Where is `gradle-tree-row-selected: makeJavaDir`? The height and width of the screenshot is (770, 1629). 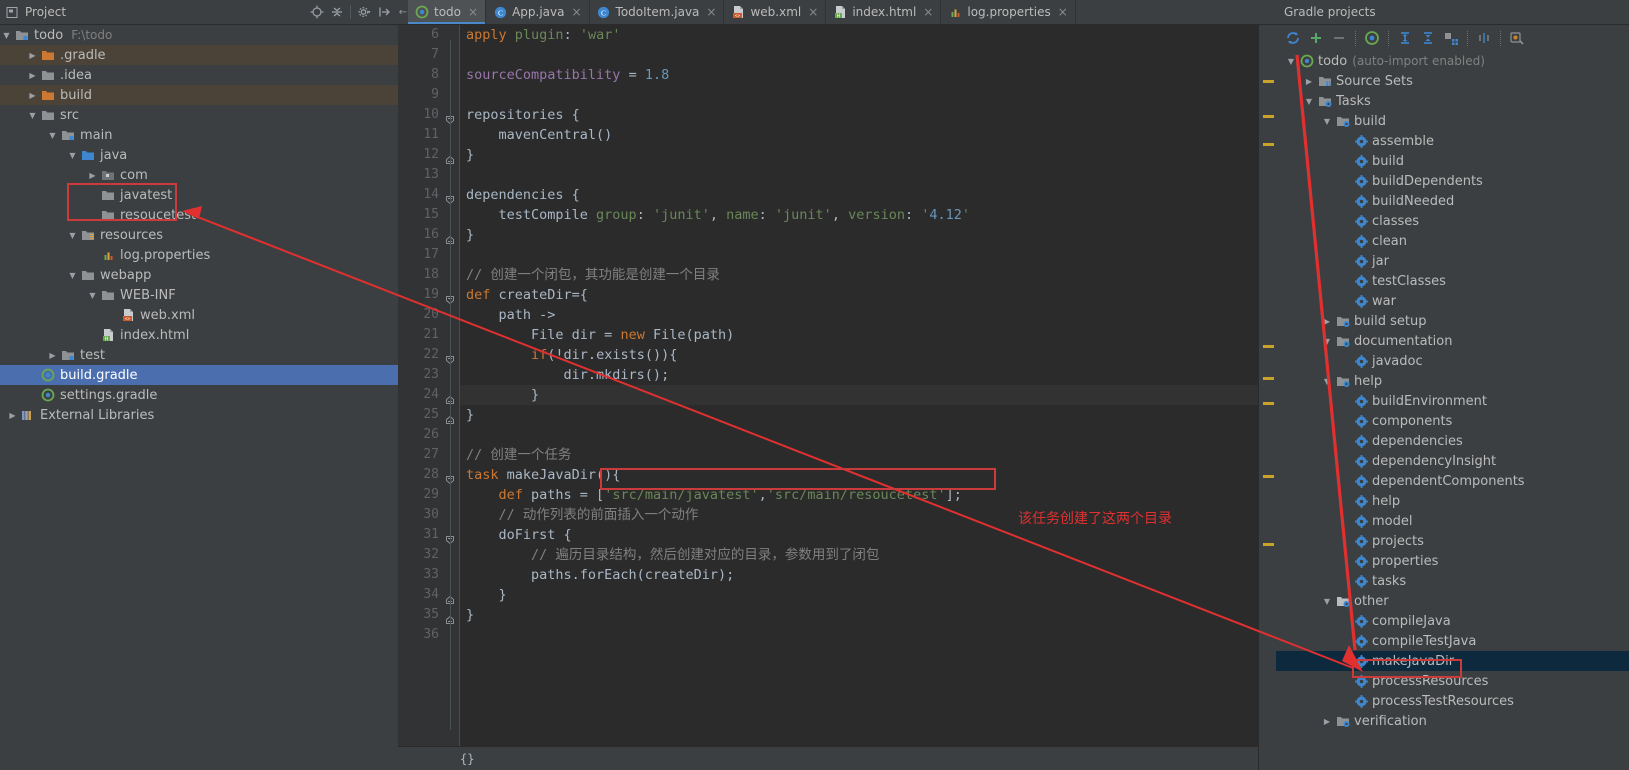
gradle-tree-row-selected: makeJavaDir is located at coordinates (1452, 661).